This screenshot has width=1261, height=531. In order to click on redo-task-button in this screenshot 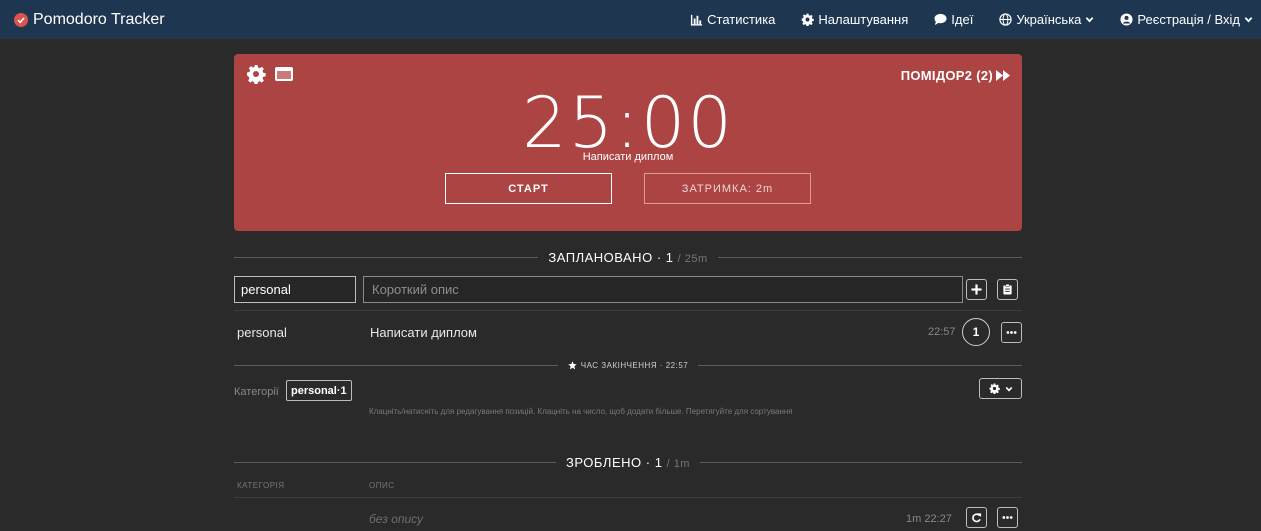, I will do `click(976, 517)`.